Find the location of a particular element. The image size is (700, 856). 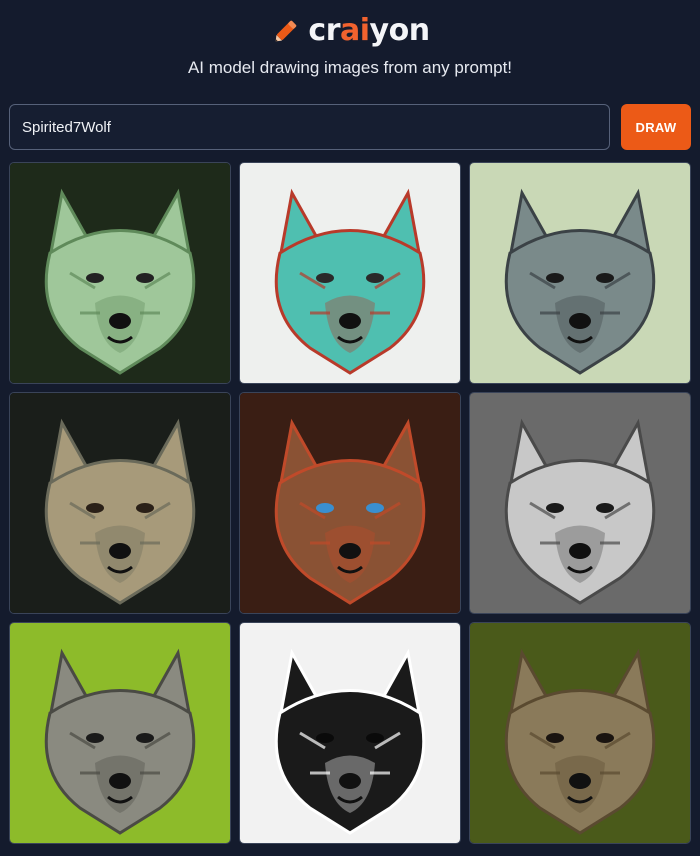

logo-wordmark: craiyon is located at coordinates (369, 30).